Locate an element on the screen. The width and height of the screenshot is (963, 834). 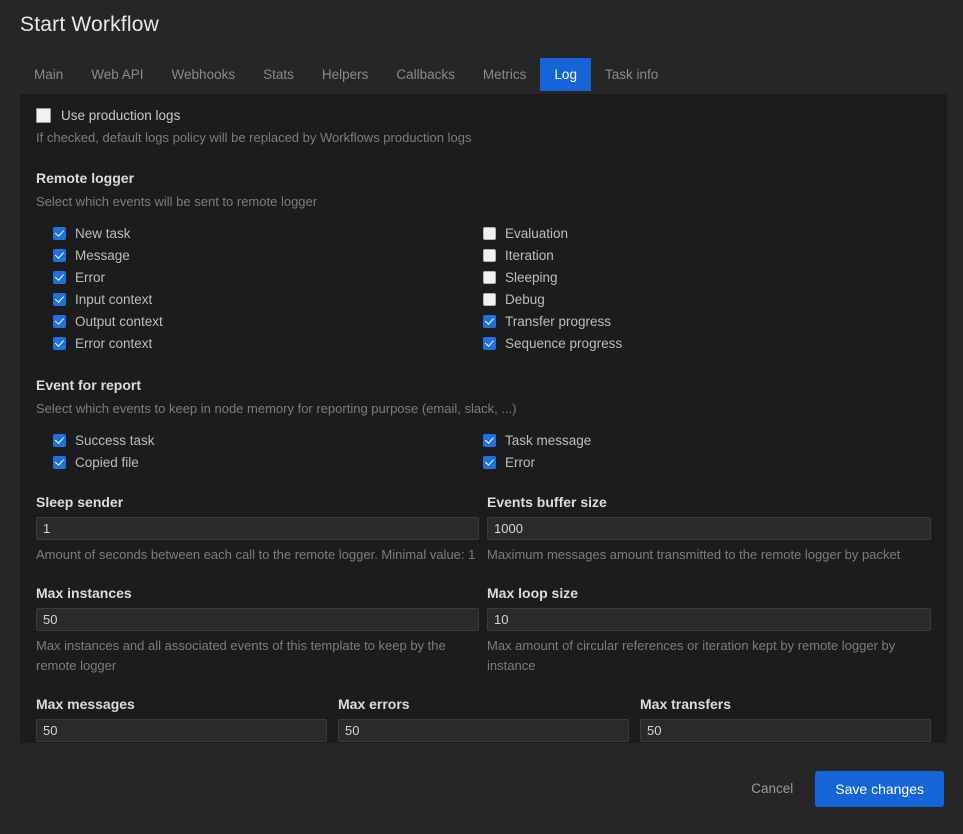
checkbox-row-evaluation: Evaluation is located at coordinates (707, 234).